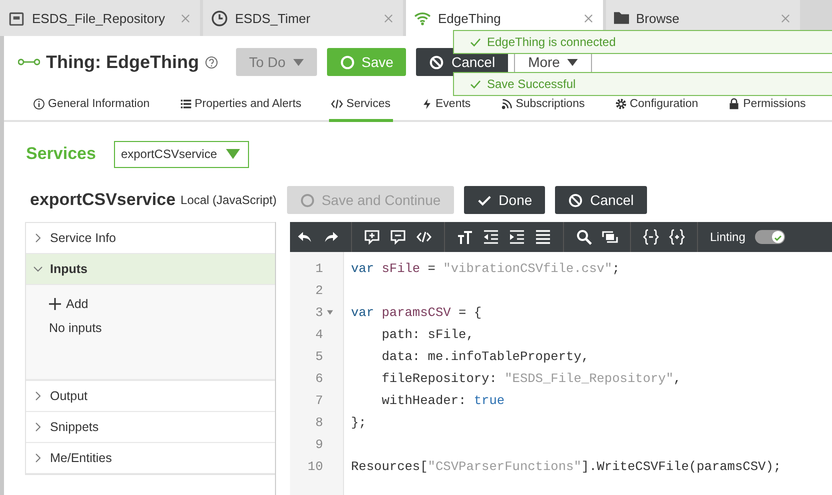  Describe the element at coordinates (68, 304) in the screenshot. I see `add-button: Add` at that location.